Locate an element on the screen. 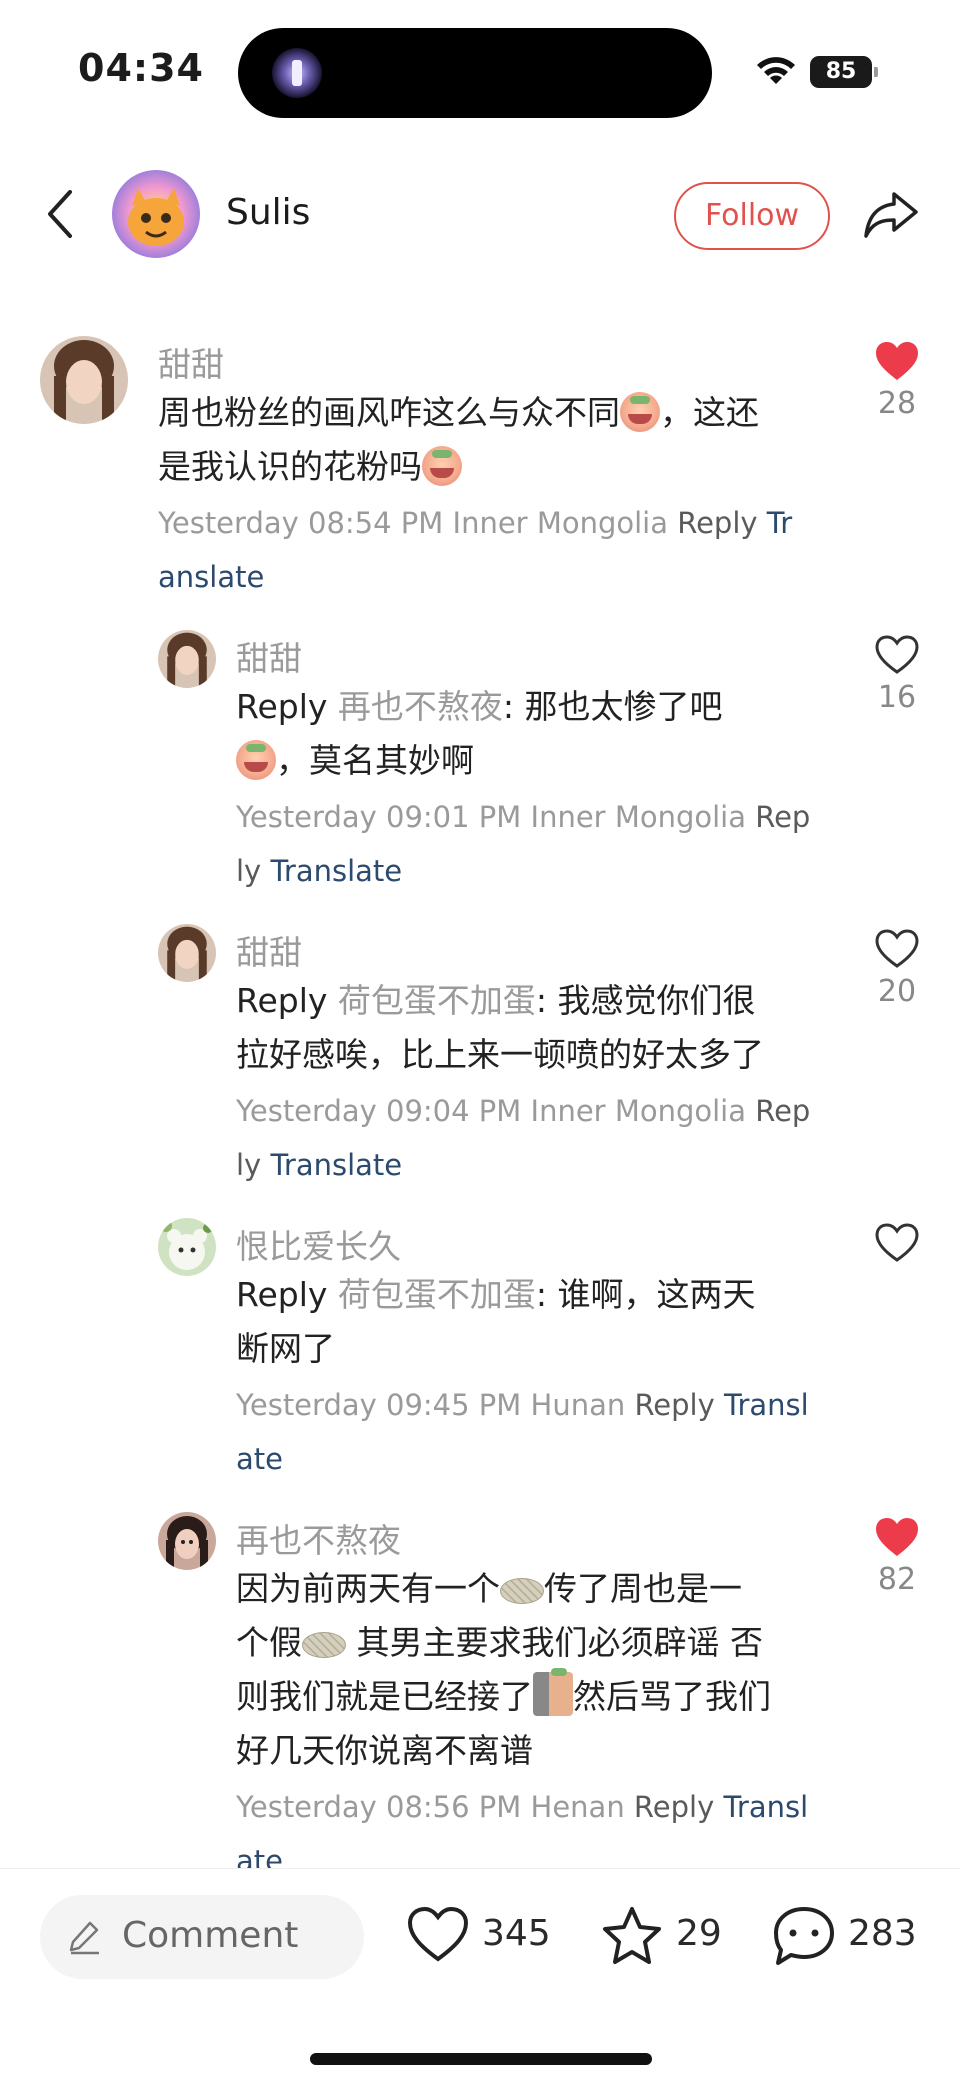  meme-sticker-icon is located at coordinates (553, 1692).